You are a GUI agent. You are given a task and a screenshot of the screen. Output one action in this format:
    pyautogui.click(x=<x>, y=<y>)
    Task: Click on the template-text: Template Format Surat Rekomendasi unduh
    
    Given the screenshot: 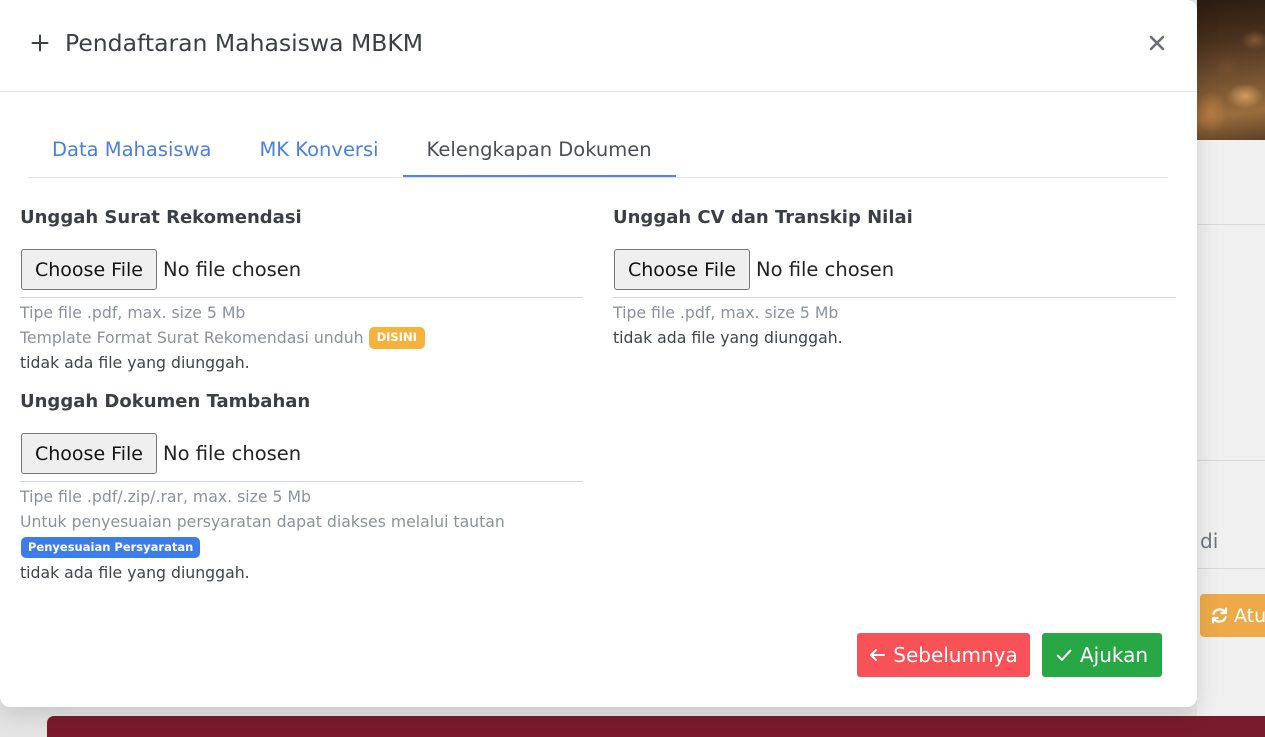 What is the action you would take?
    pyautogui.click(x=192, y=337)
    